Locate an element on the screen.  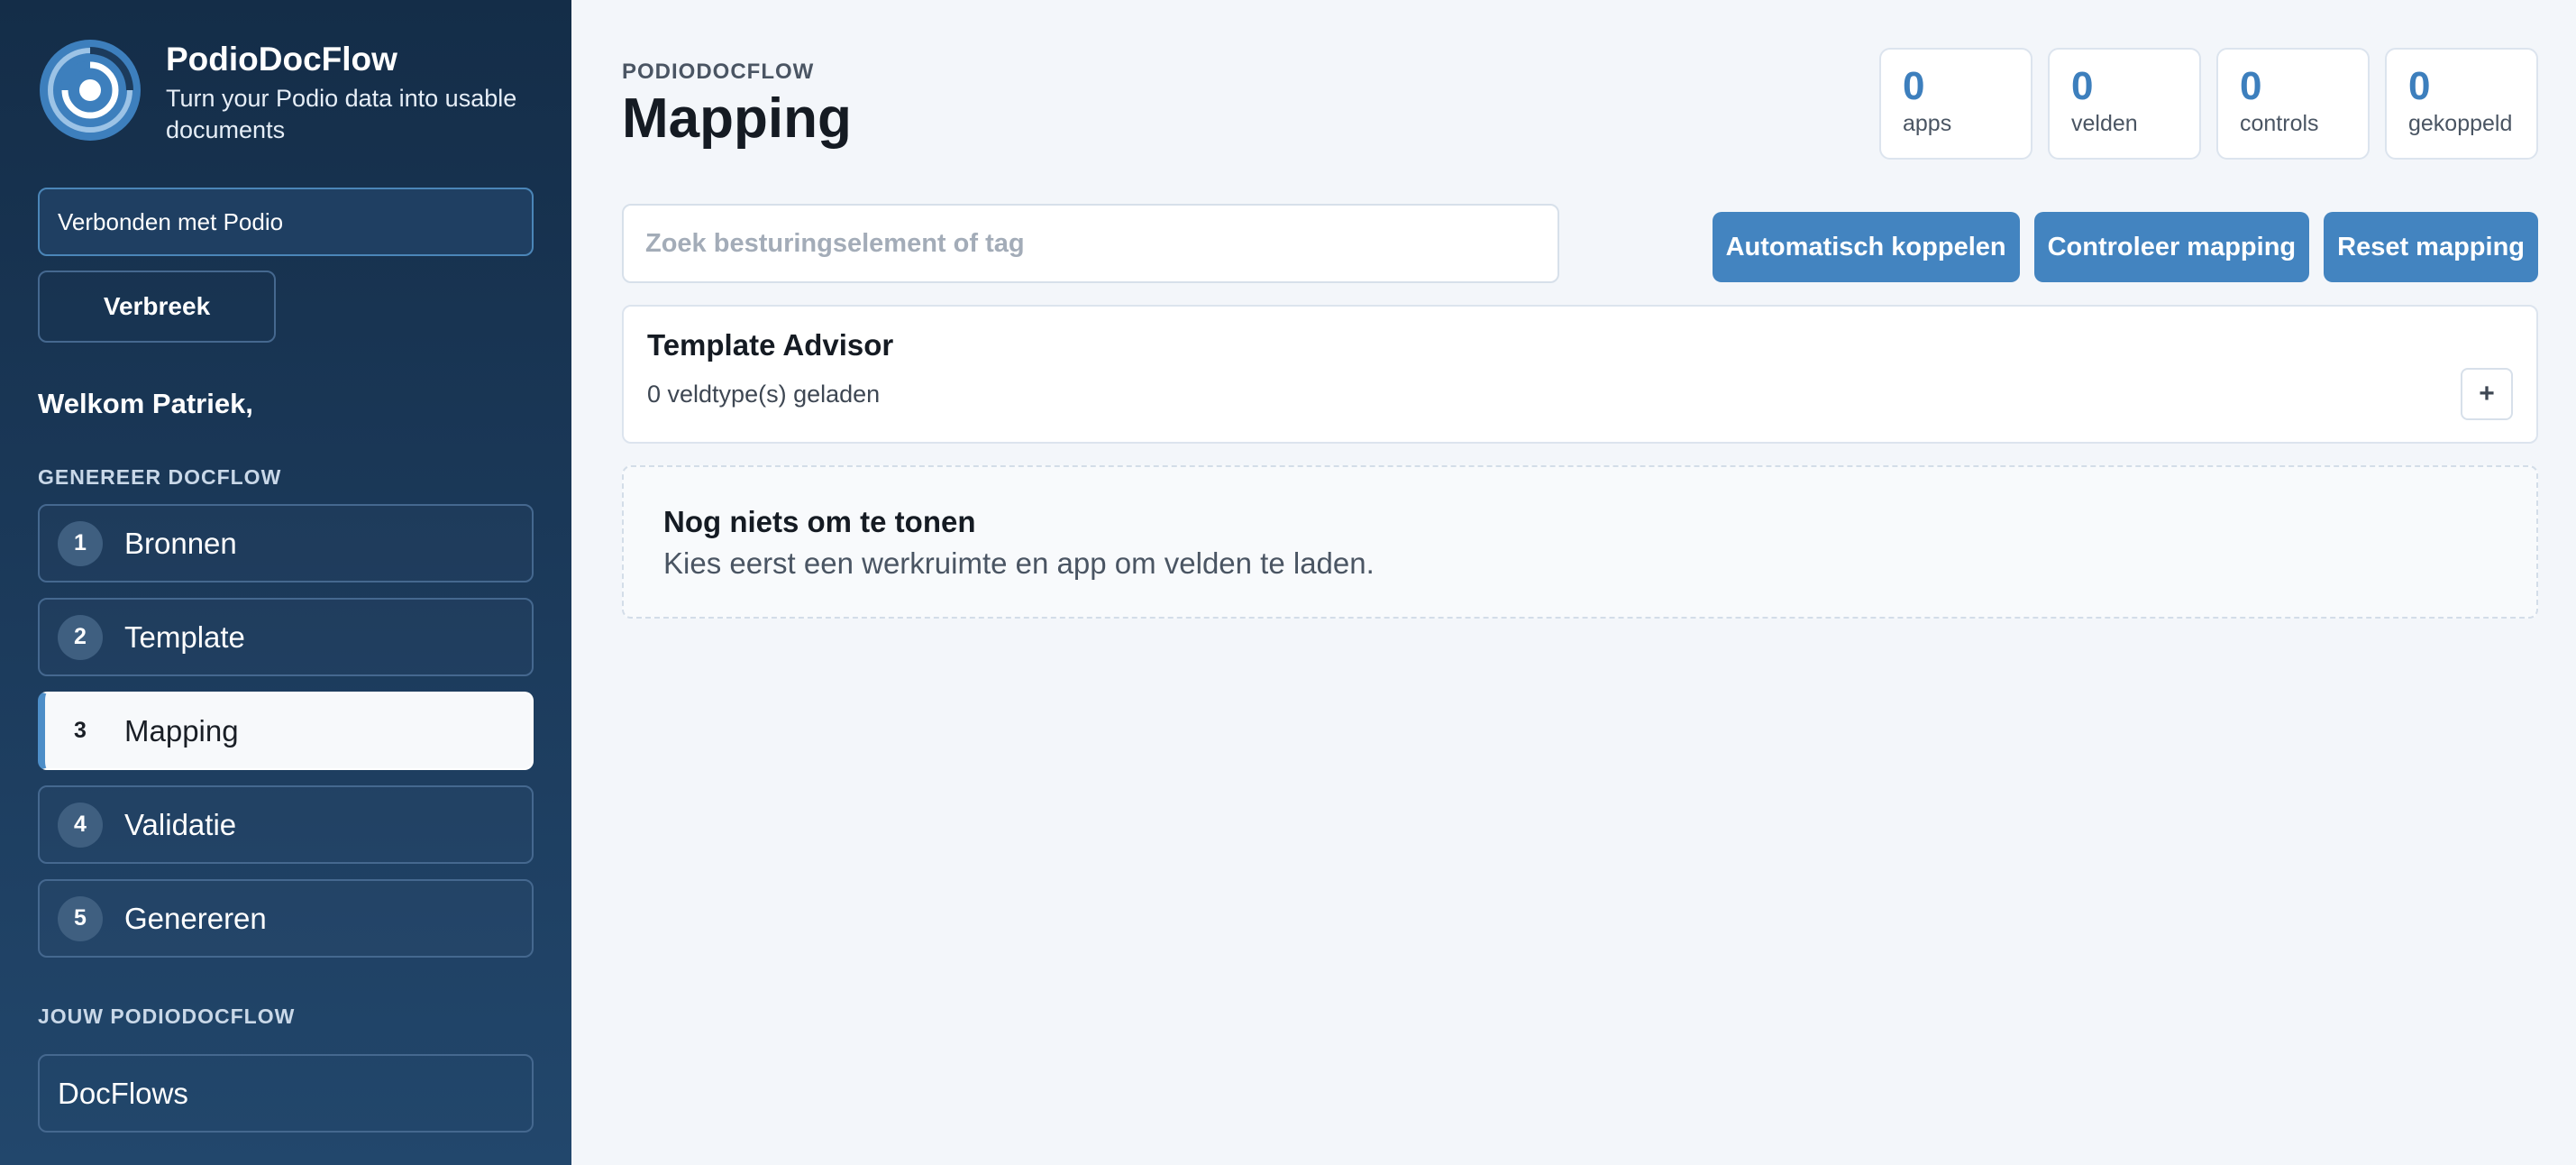
advisor-subtitle: 0 veldtype(s) geladen is located at coordinates (764, 394).